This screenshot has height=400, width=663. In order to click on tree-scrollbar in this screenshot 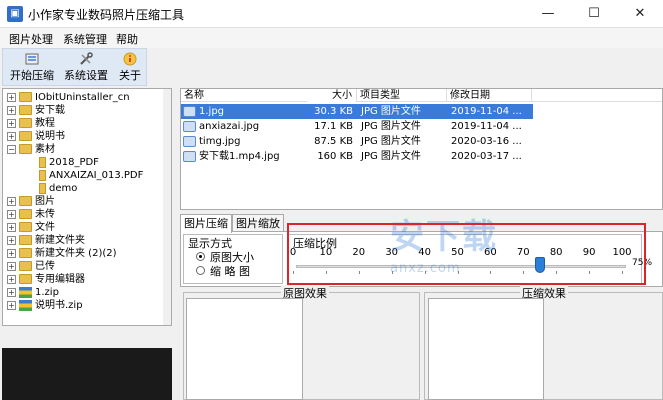, I will do `click(167, 207)`.